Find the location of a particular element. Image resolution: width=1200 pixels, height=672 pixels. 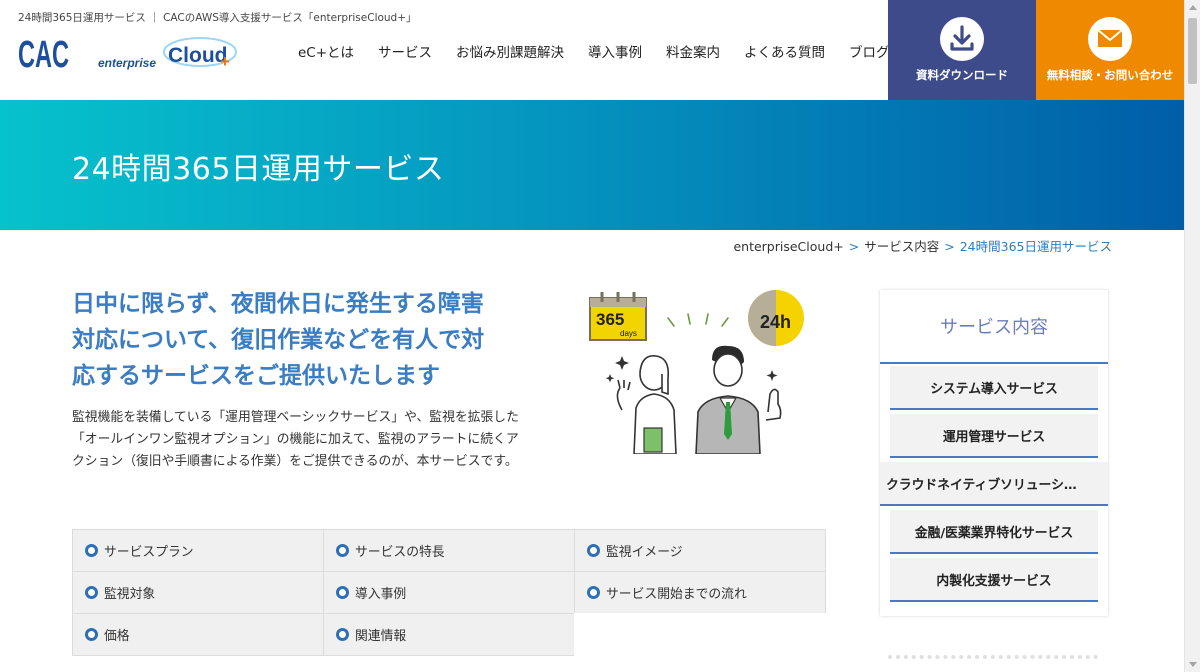

nav-item-cases: 導入事例 is located at coordinates (615, 51).